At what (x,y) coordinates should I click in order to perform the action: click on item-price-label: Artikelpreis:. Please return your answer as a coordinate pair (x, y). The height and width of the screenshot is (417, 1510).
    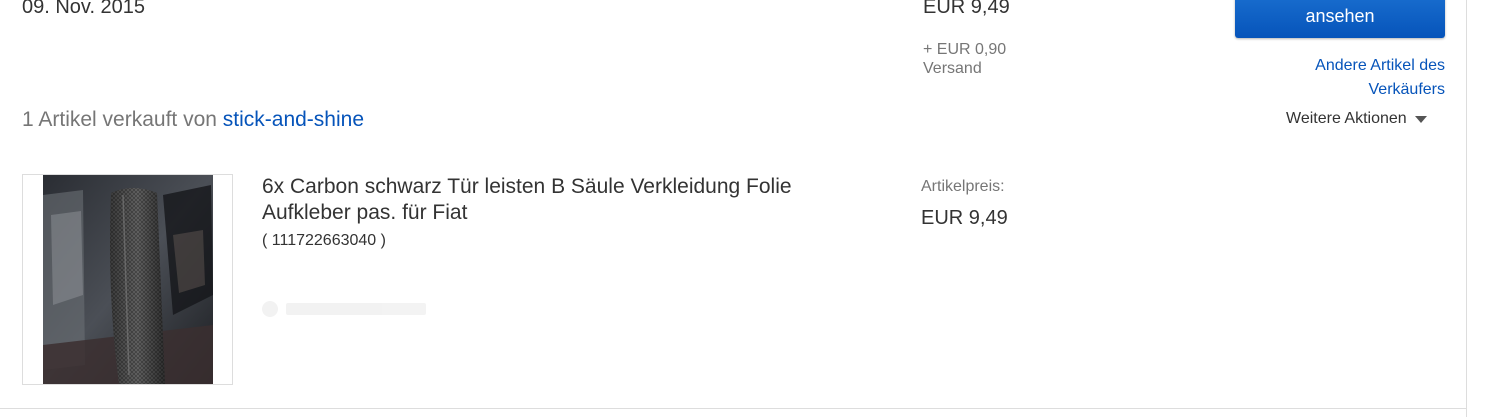
    Looking at the image, I should click on (963, 186).